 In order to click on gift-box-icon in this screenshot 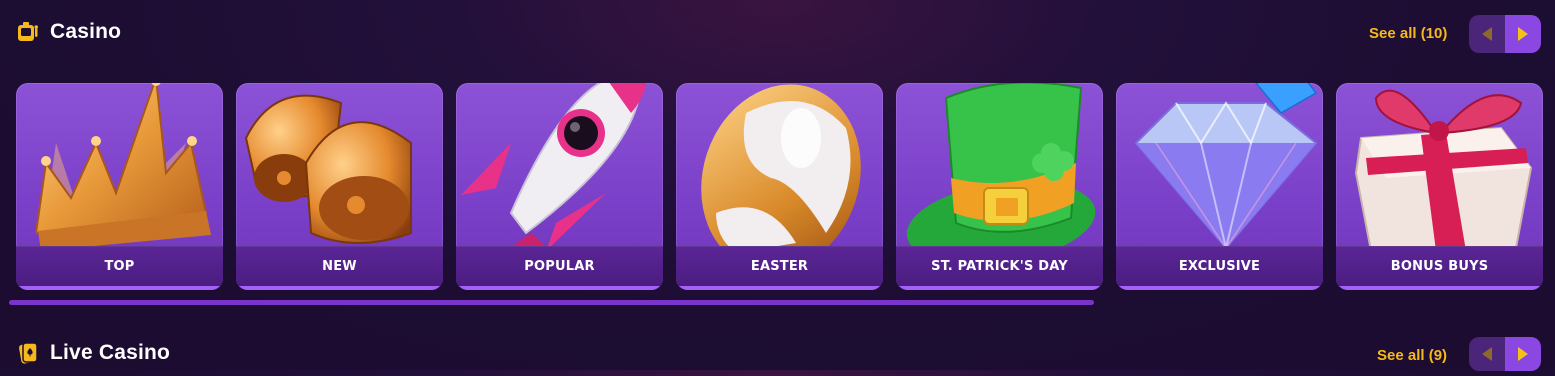, I will do `click(1439, 168)`.